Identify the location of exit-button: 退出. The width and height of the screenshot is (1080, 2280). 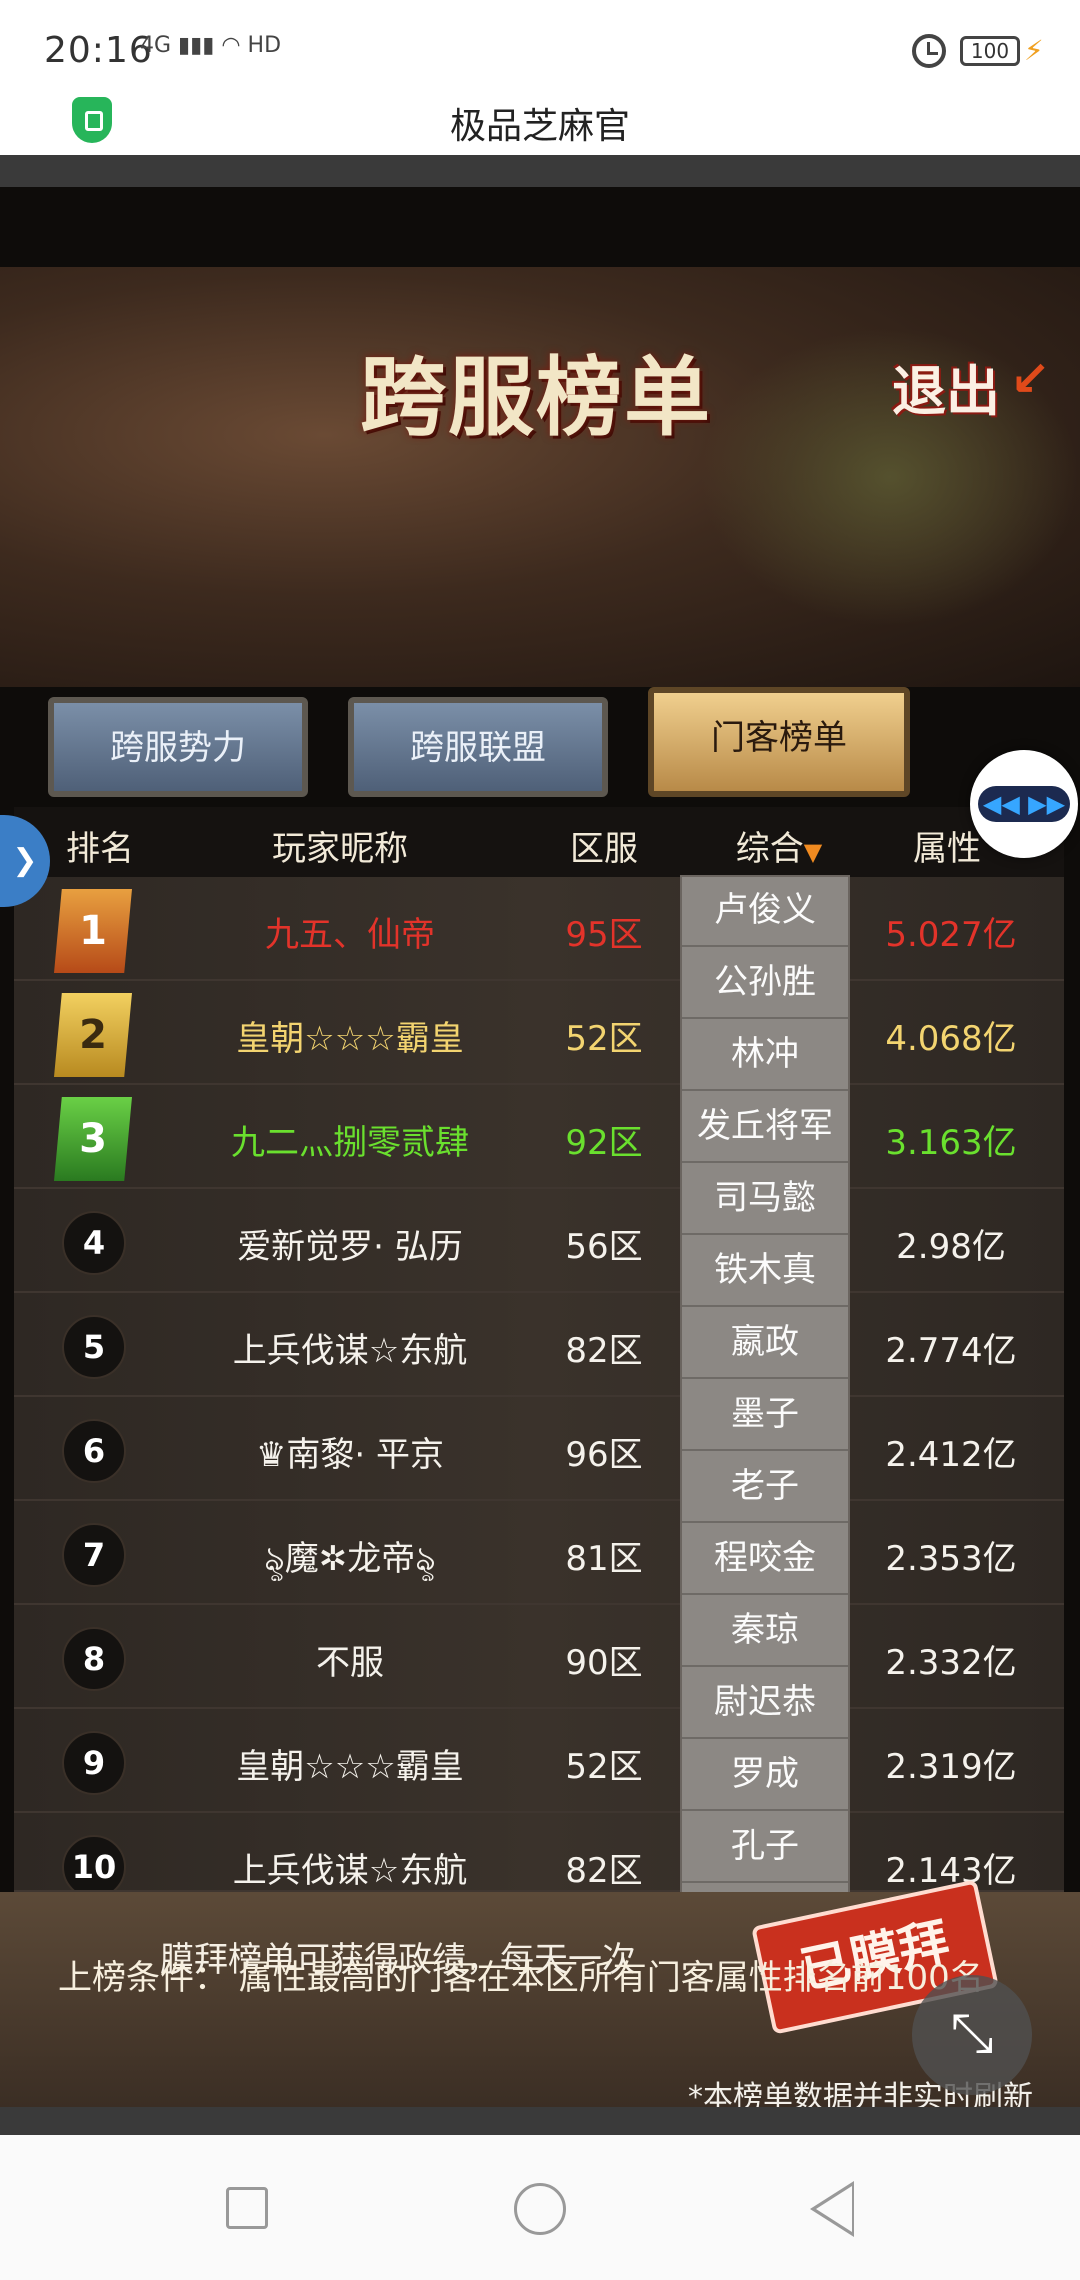
(946, 386).